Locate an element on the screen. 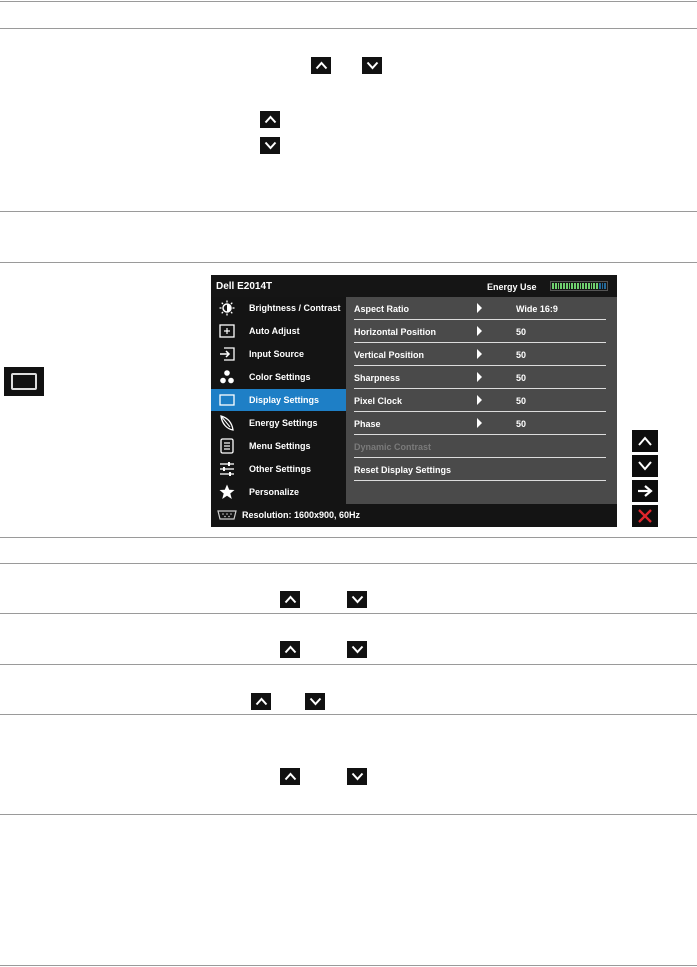 The image size is (697, 967). setting-reset-display-settings: Reset Display Settings is located at coordinates (480, 469).